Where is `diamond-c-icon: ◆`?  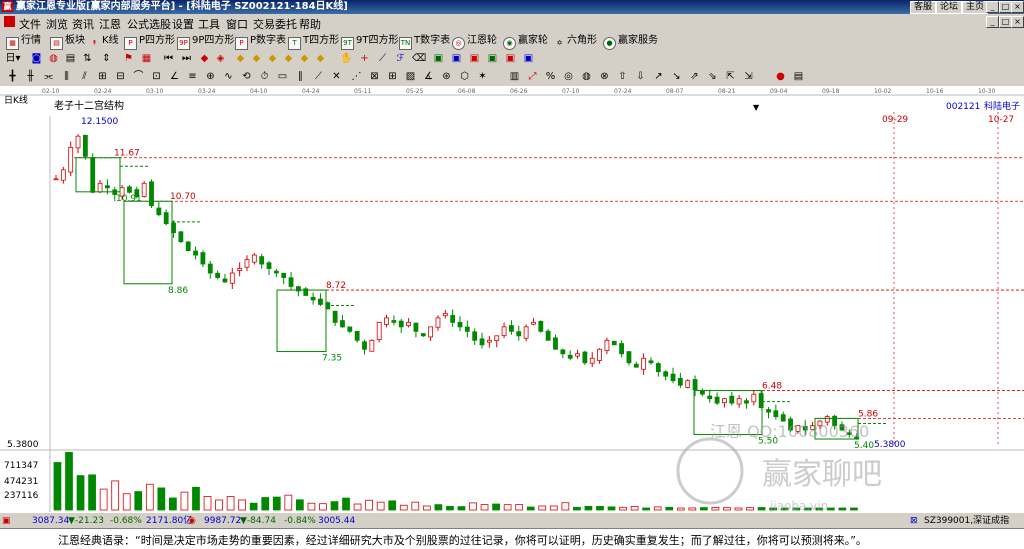
diamond-c-icon: ◆ is located at coordinates (272, 58).